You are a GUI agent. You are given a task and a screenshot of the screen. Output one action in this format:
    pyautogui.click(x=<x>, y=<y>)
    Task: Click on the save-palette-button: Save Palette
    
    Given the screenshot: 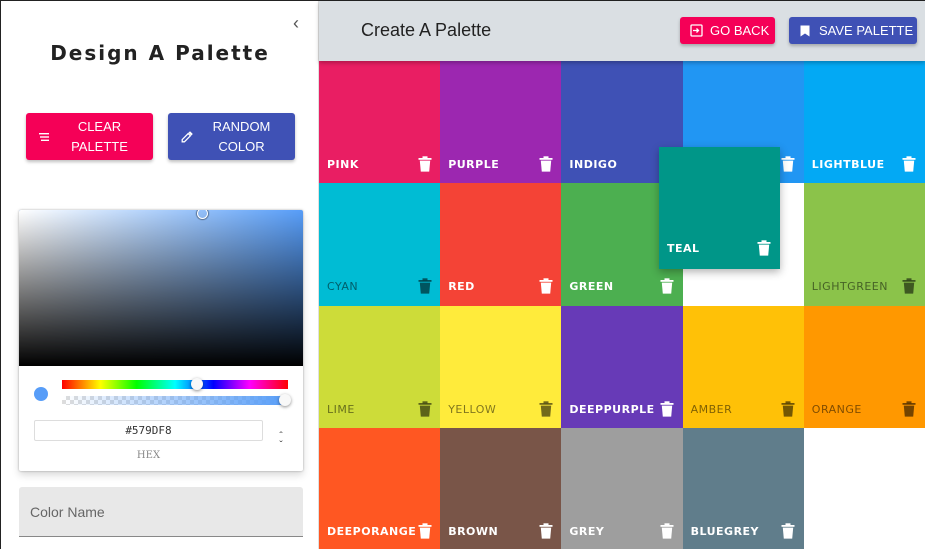 What is the action you would take?
    pyautogui.click(x=853, y=30)
    